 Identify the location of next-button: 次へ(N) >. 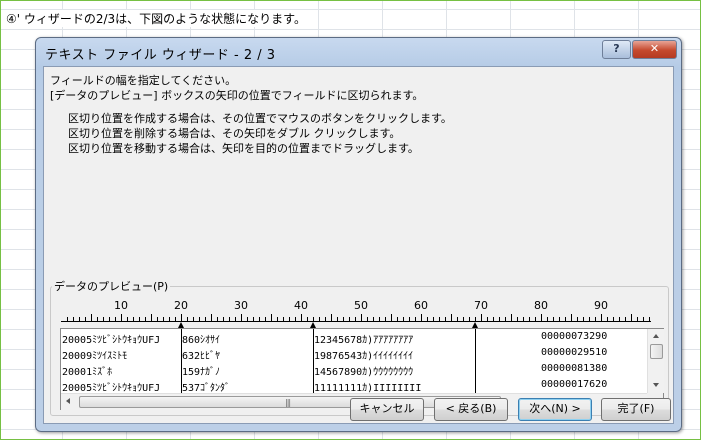
(555, 409).